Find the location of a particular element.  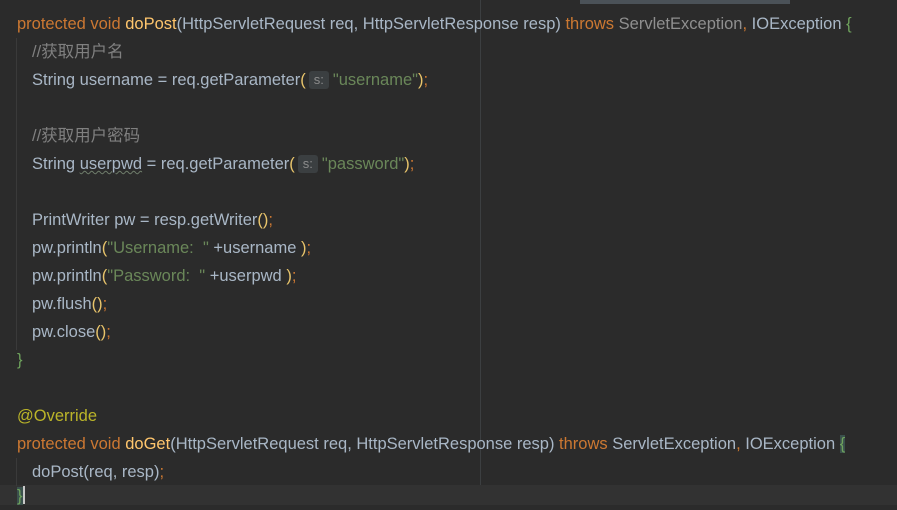

statement: PrintWriter pw = resp.getWriter is located at coordinates (145, 220).